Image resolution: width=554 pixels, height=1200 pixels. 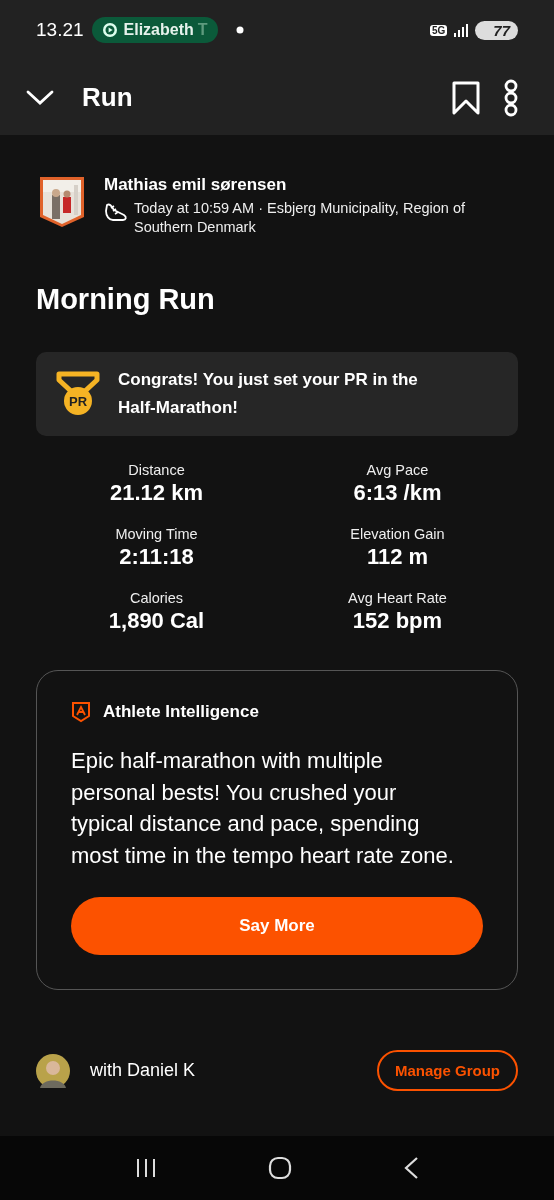 What do you see at coordinates (239, 30) in the screenshot?
I see `notification-dot-icon` at bounding box center [239, 30].